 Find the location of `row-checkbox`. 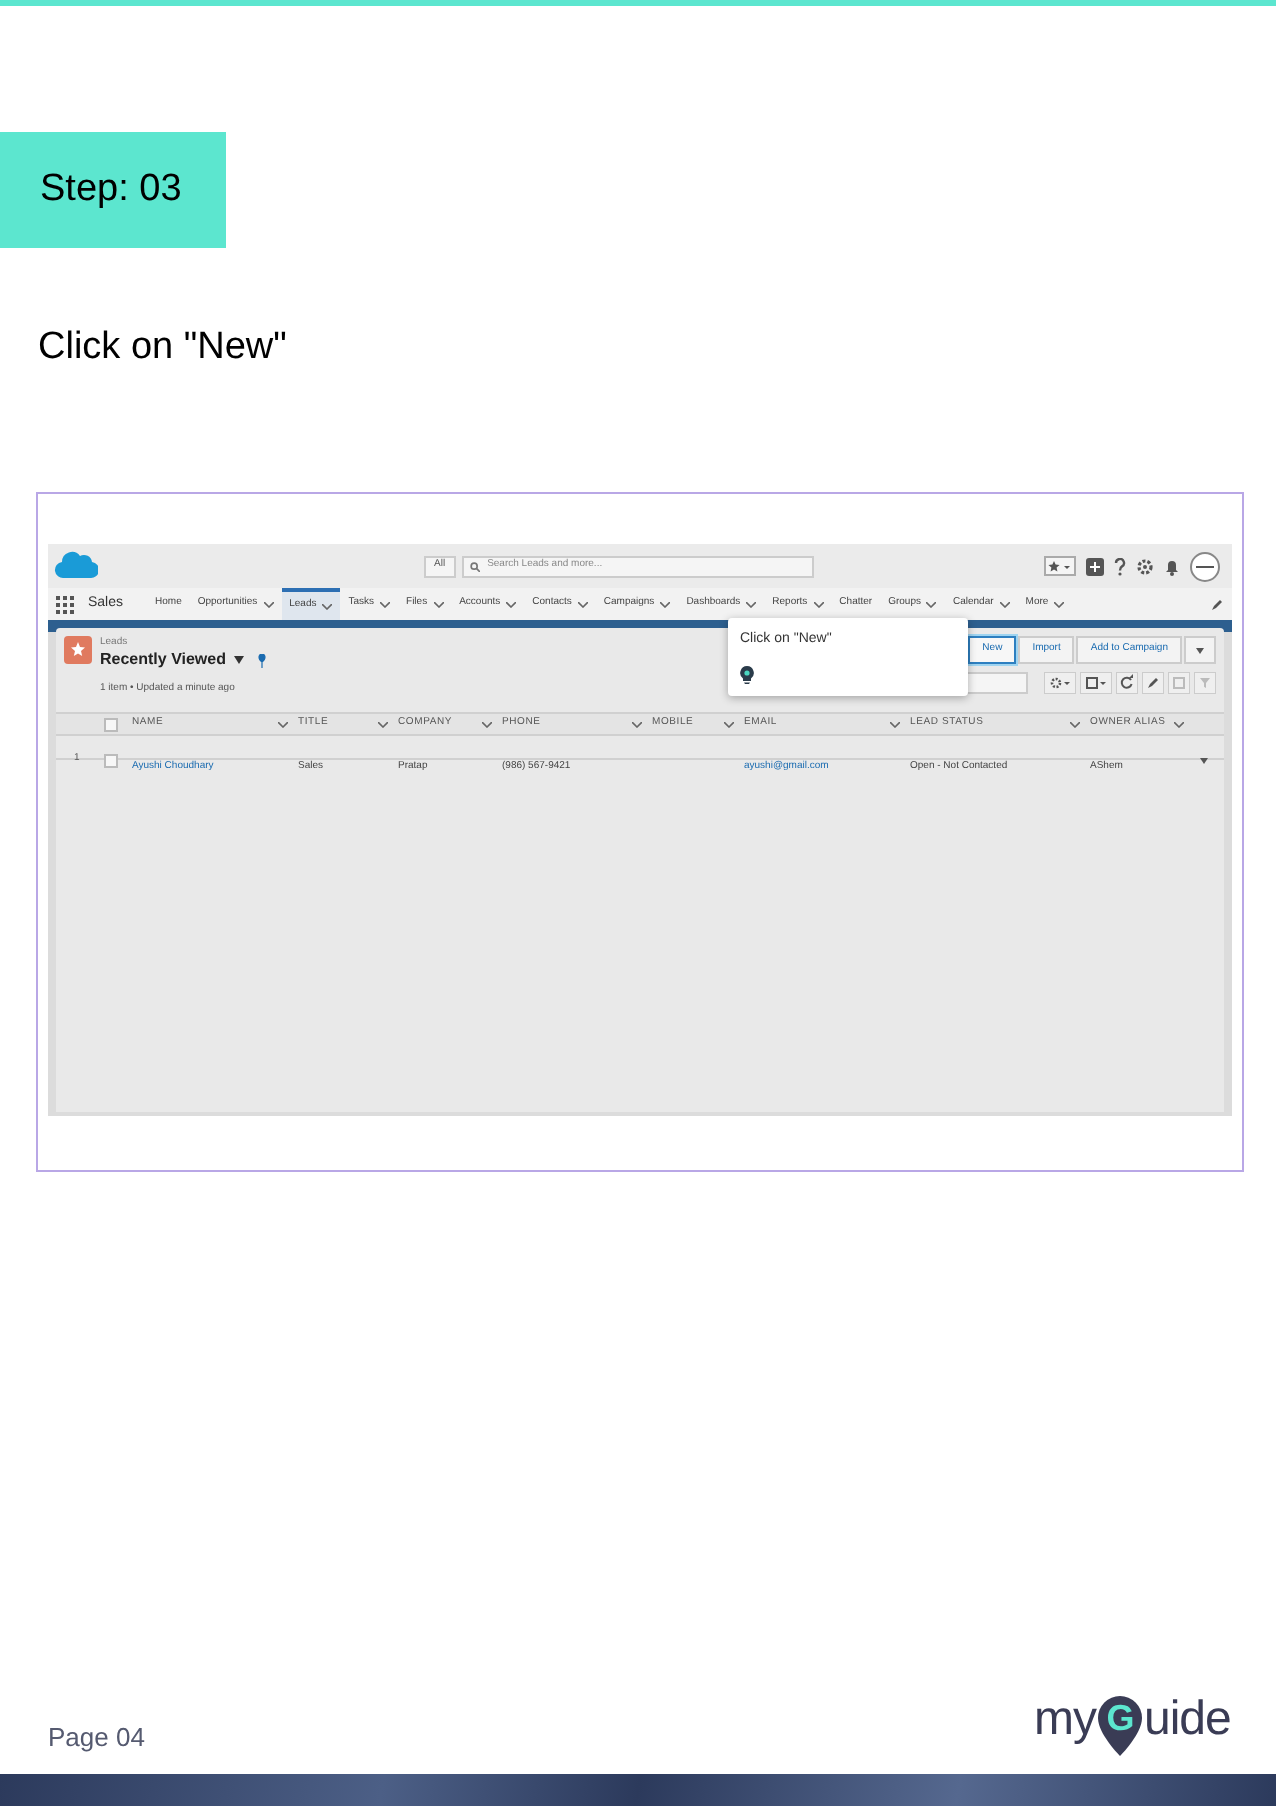

row-checkbox is located at coordinates (111, 760).